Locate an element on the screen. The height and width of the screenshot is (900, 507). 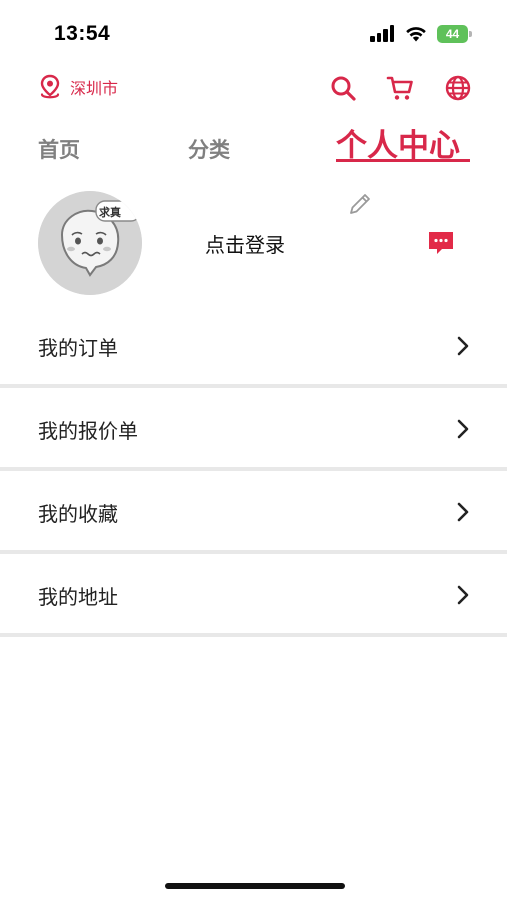
profile-section: 求真 点击登录 is located at coordinates (253, 242).